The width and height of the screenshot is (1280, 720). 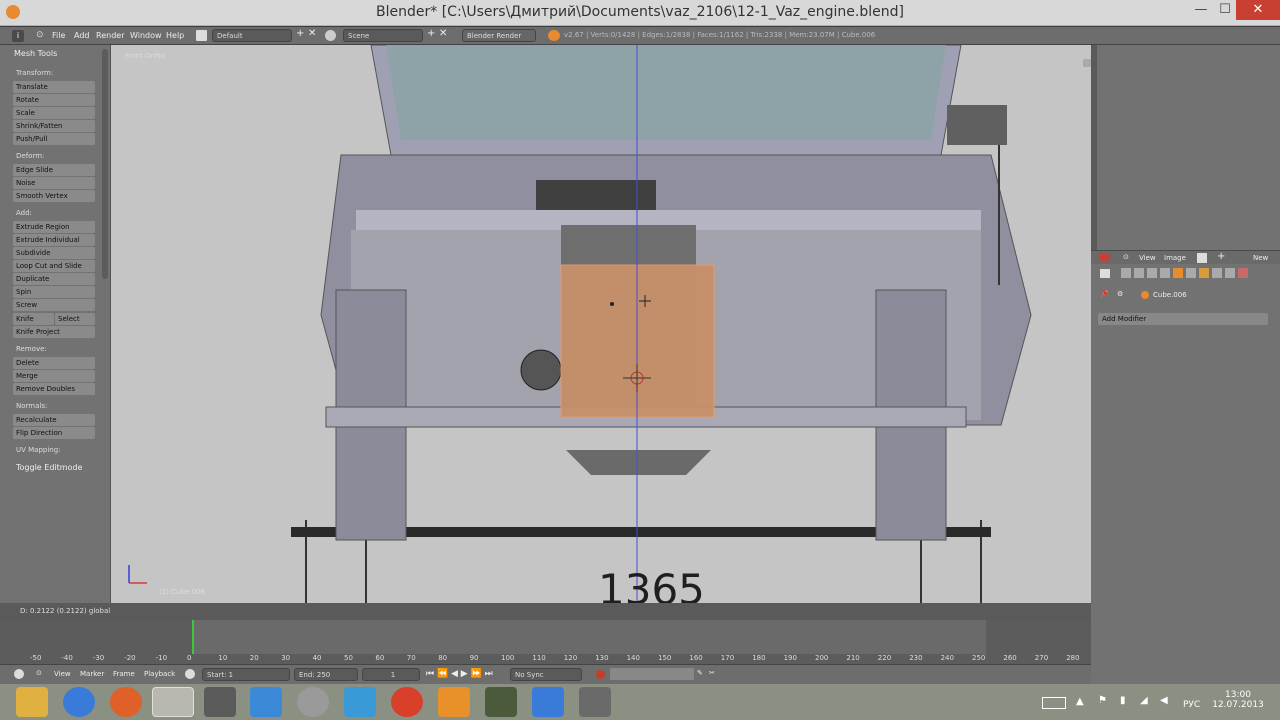 What do you see at coordinates (201, 35) in the screenshot?
I see `screen-layout-icon` at bounding box center [201, 35].